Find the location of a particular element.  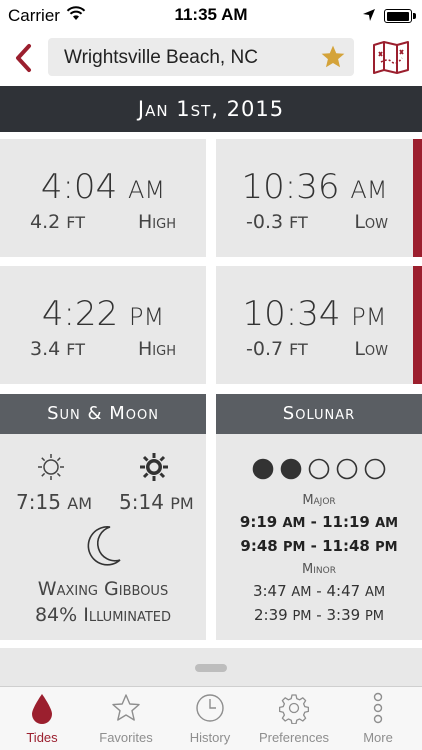

period-end: 4:47 is located at coordinates (343, 591).